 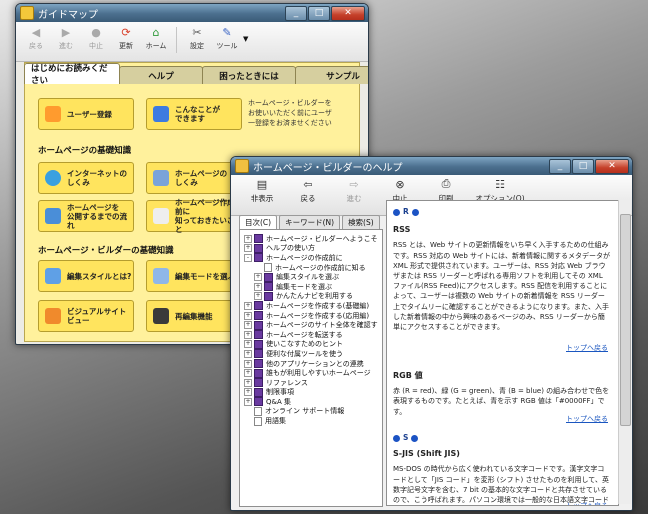 What do you see at coordinates (248, 257) in the screenshot?
I see `collapse-icon: -` at bounding box center [248, 257].